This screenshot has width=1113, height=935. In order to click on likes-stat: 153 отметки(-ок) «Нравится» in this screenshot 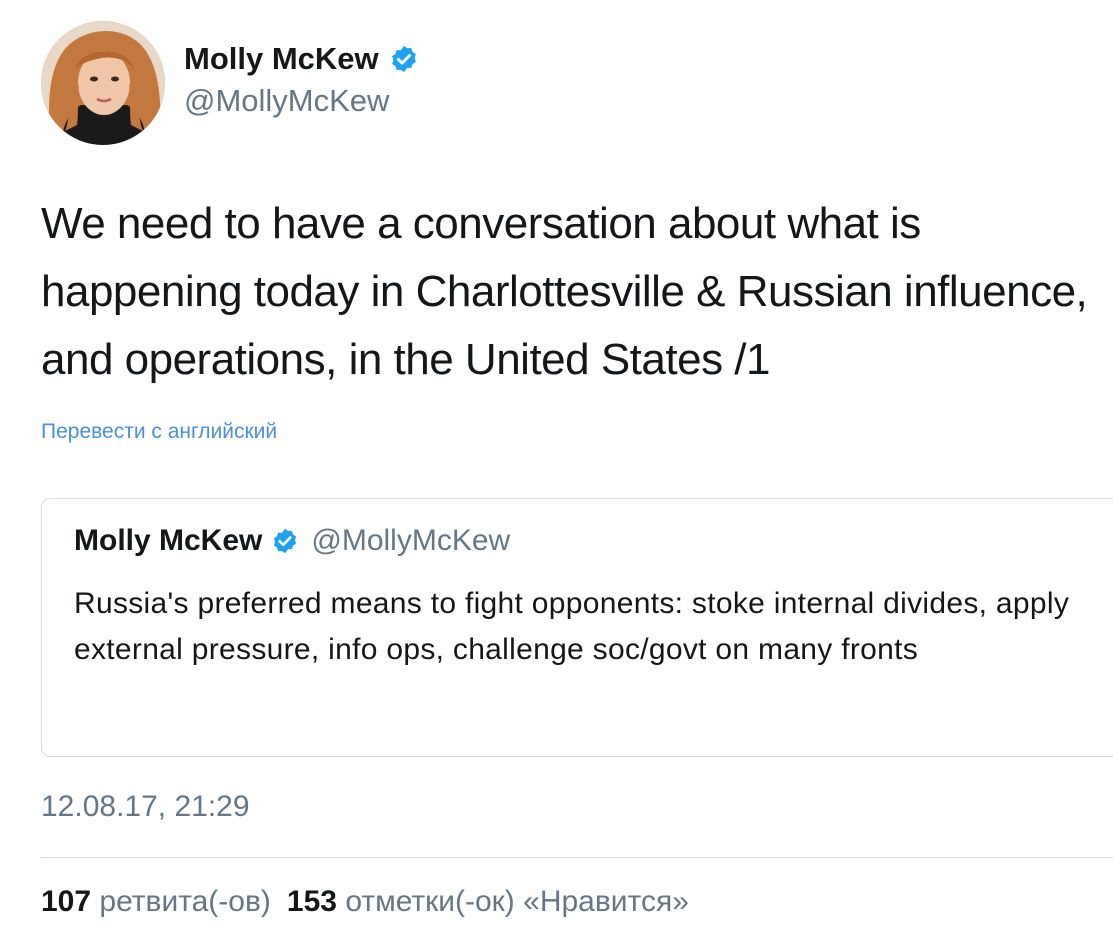, I will do `click(488, 901)`.